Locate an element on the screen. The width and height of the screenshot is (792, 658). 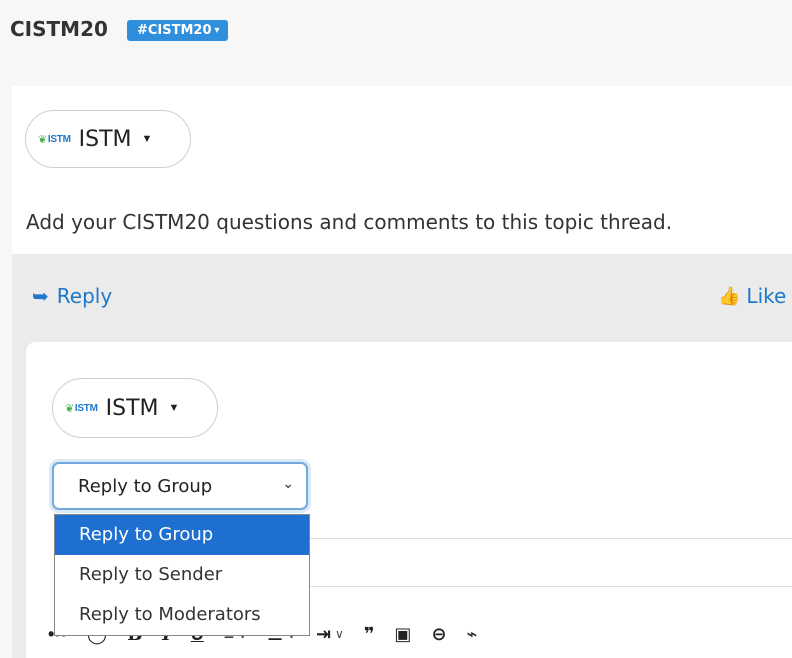
chevron-down-icon: ⌄ is located at coordinates (288, 484).